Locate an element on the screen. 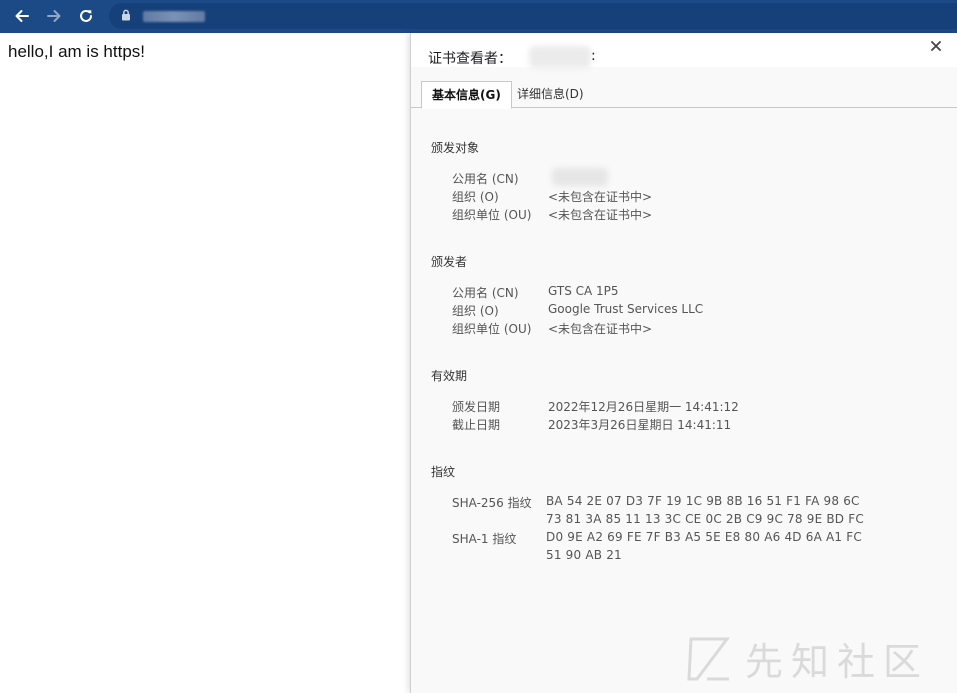 This screenshot has width=957, height=693. url-text-redacted is located at coordinates (174, 16).